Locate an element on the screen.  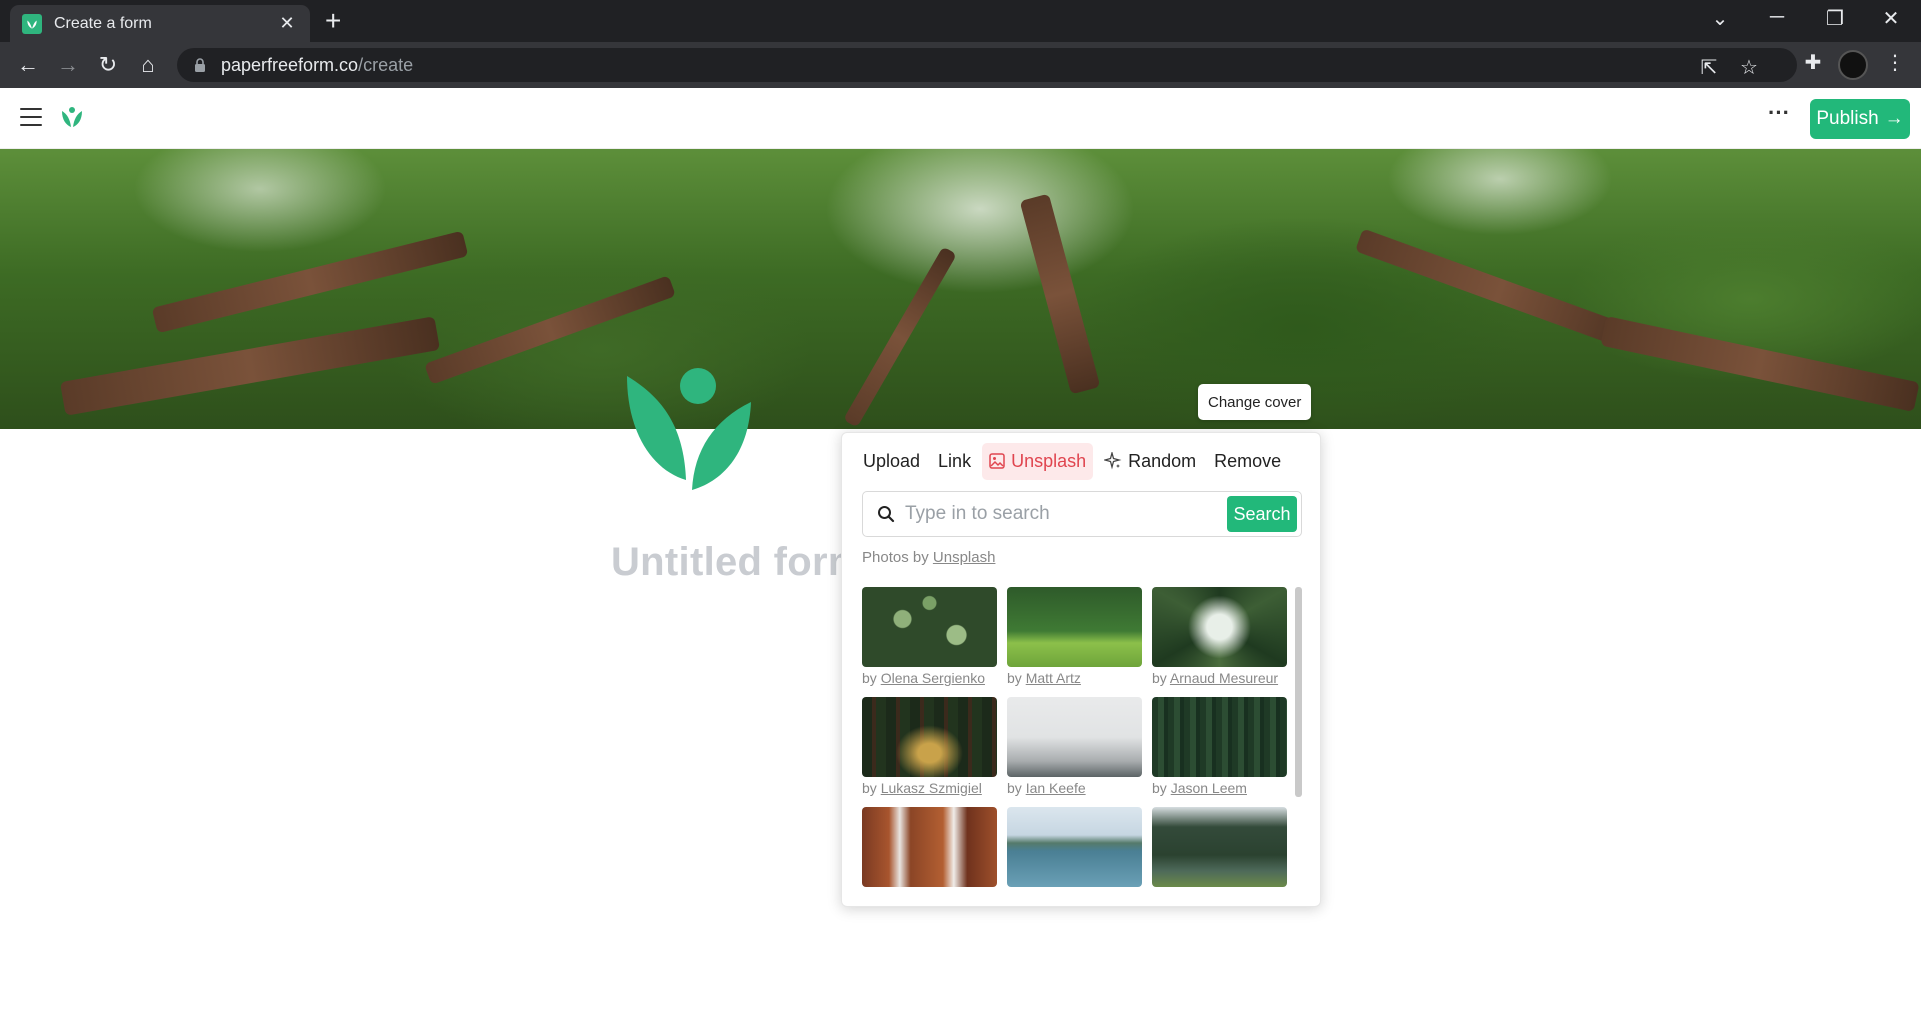
profile-avatar is located at coordinates (1853, 65).